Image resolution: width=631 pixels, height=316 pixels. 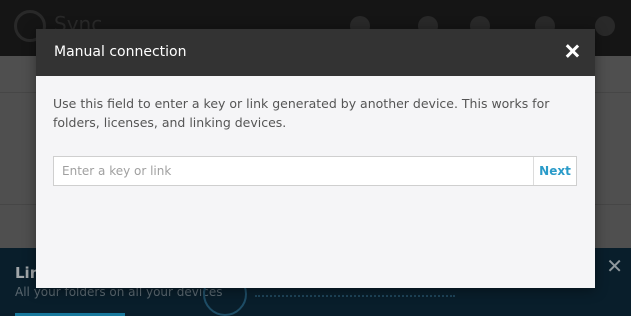 What do you see at coordinates (315, 52) in the screenshot?
I see `dialog-header: Manual connection` at bounding box center [315, 52].